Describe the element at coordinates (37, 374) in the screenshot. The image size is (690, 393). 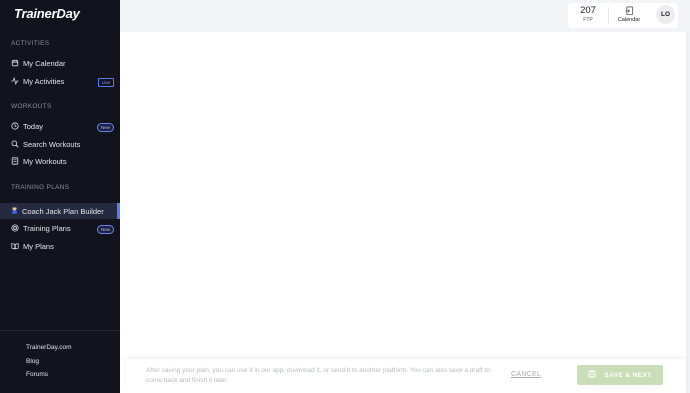
I see `footer-link-forums: Forums` at that location.